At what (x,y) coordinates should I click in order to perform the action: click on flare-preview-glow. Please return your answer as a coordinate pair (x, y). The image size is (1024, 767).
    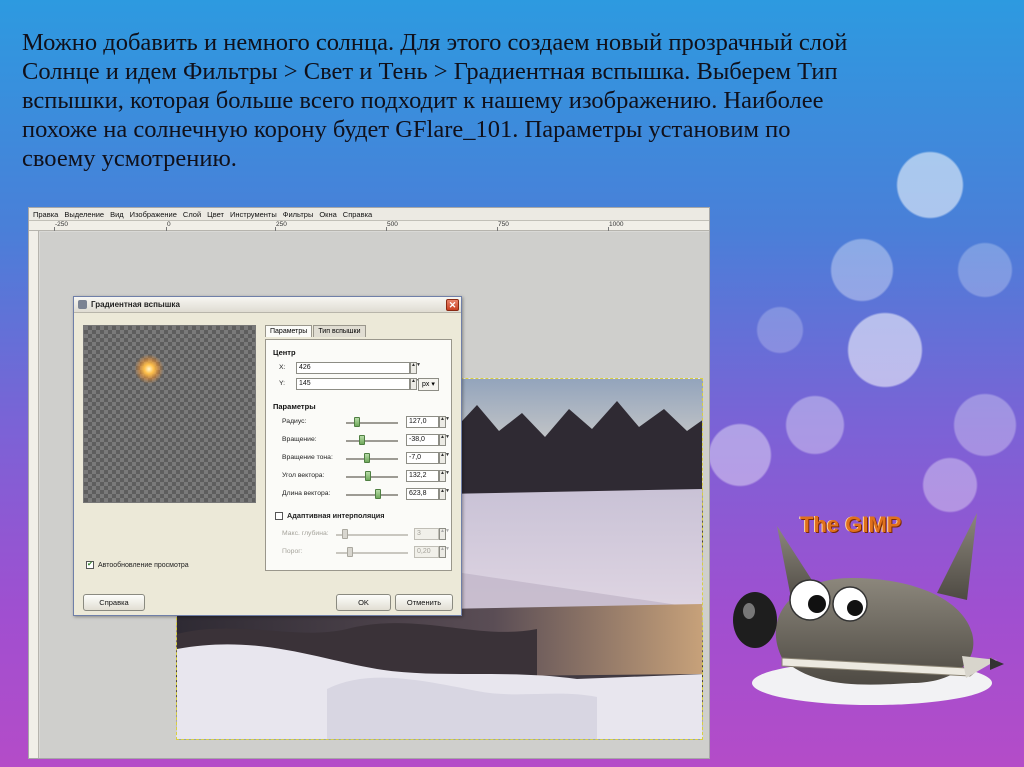
    Looking at the image, I should click on (149, 369).